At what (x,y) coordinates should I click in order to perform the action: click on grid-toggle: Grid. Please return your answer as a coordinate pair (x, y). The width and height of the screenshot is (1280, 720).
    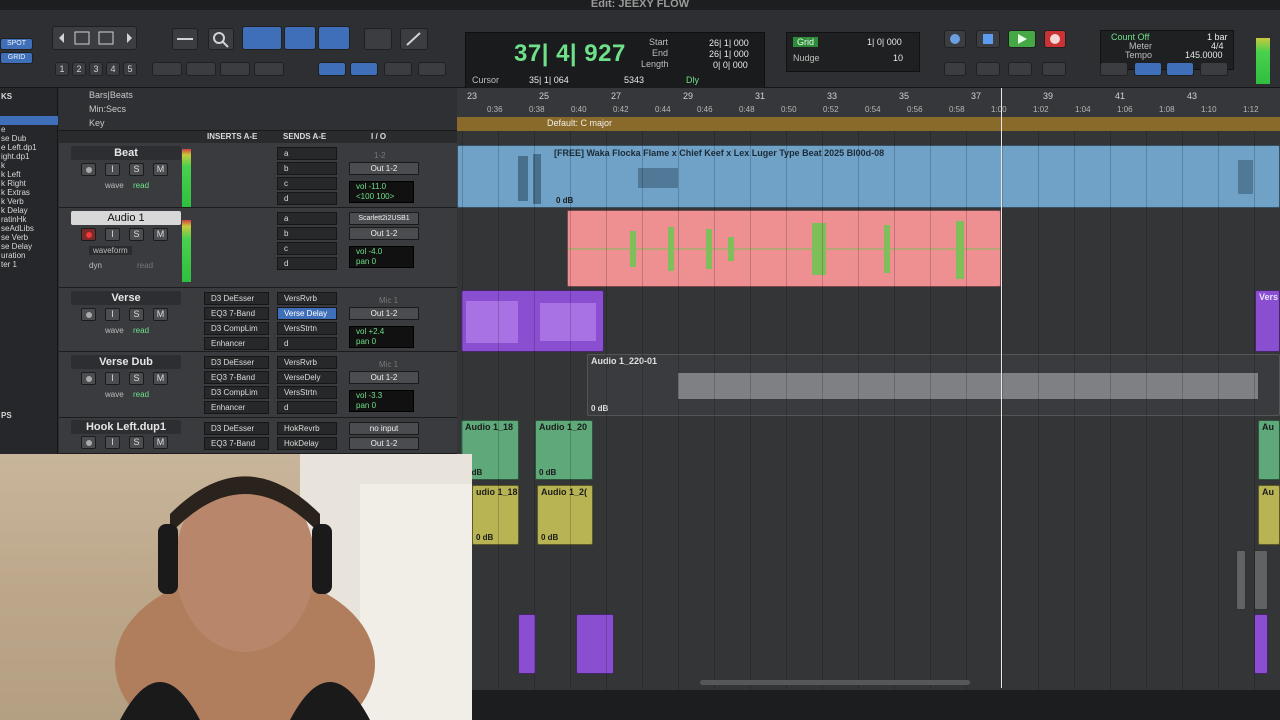
    Looking at the image, I should click on (806, 42).